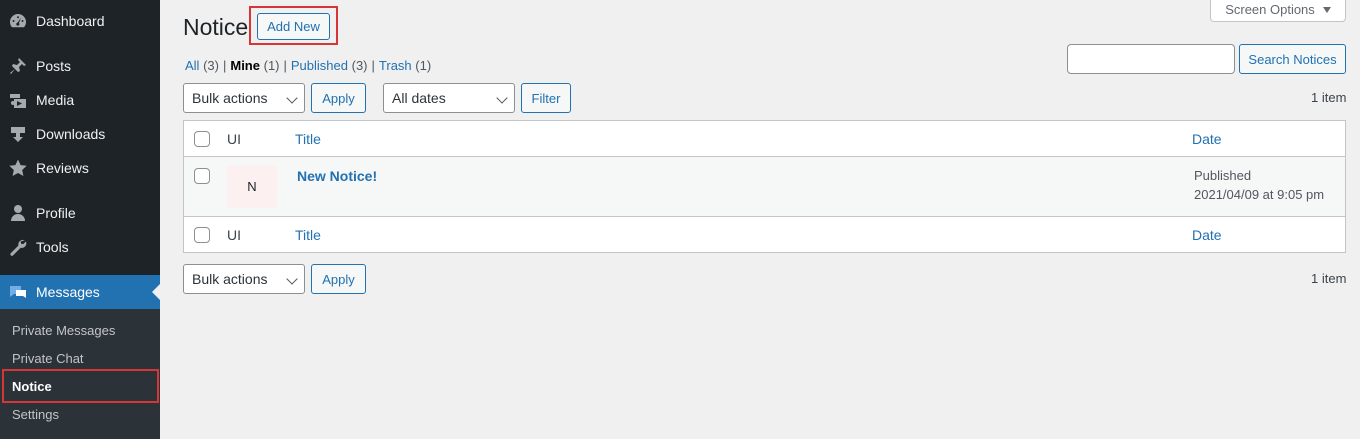  Describe the element at coordinates (56, 213) in the screenshot. I see `menu-item-profile-label: Profile` at that location.